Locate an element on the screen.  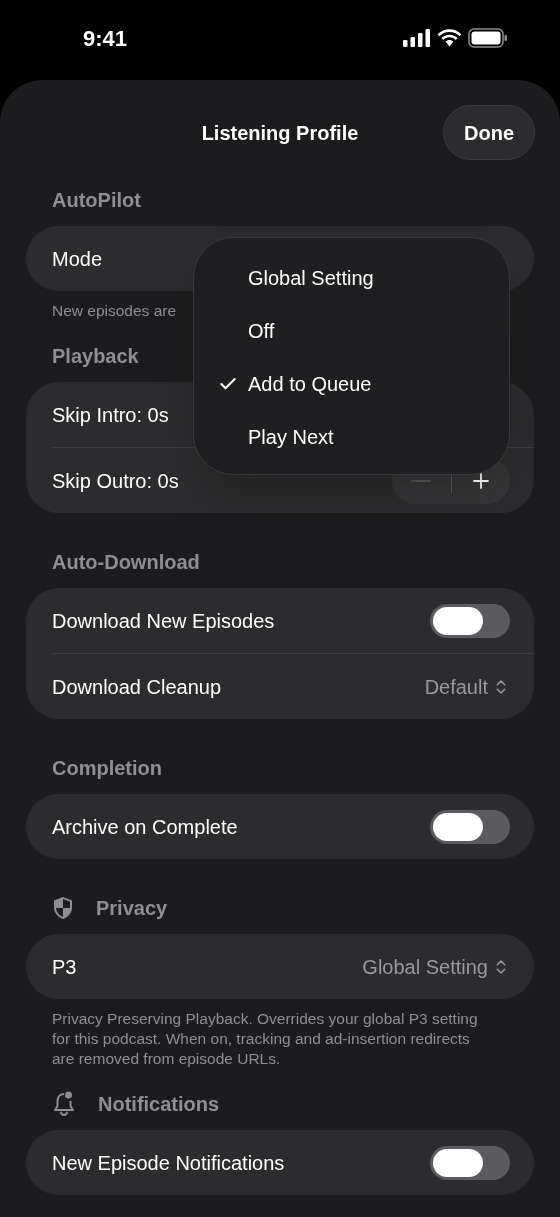
section-header: Completion is located at coordinates (107, 768).